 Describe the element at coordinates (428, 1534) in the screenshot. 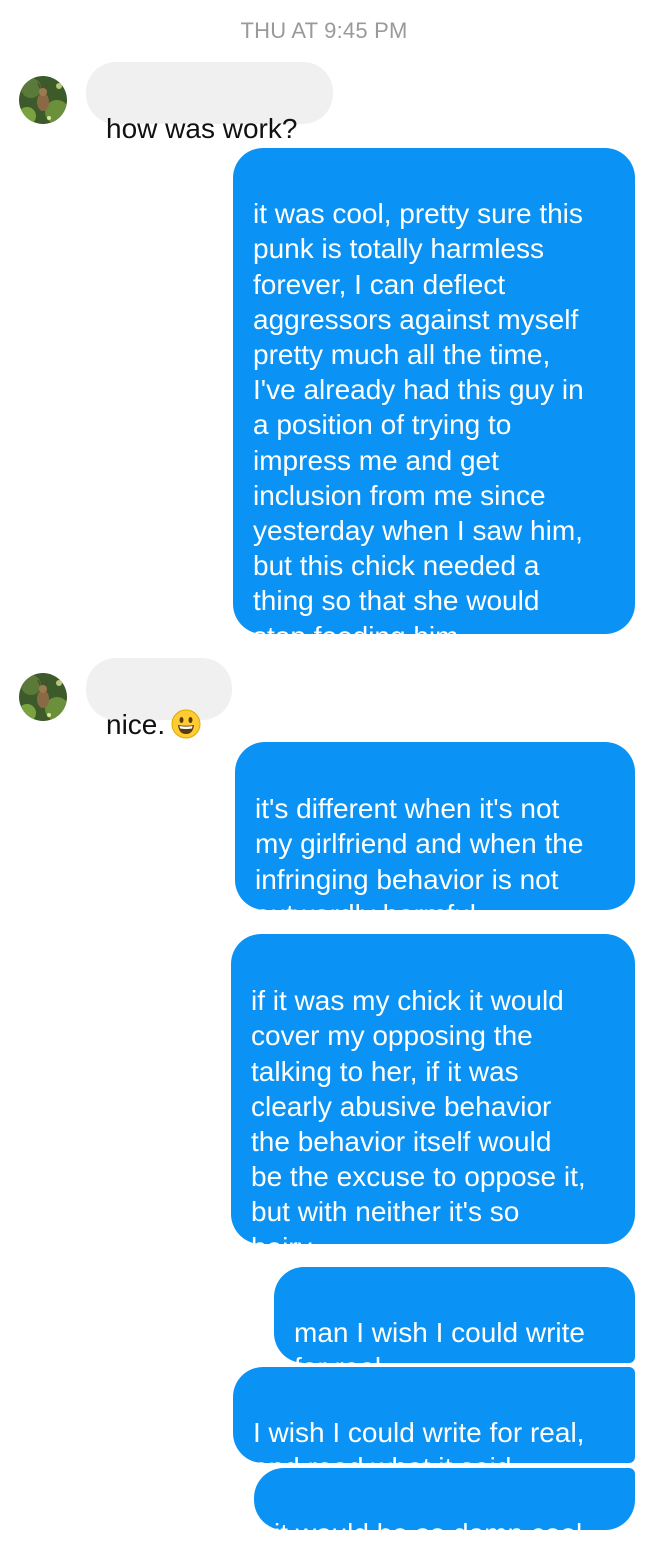

I see `message-text: it would be so damn cool` at that location.